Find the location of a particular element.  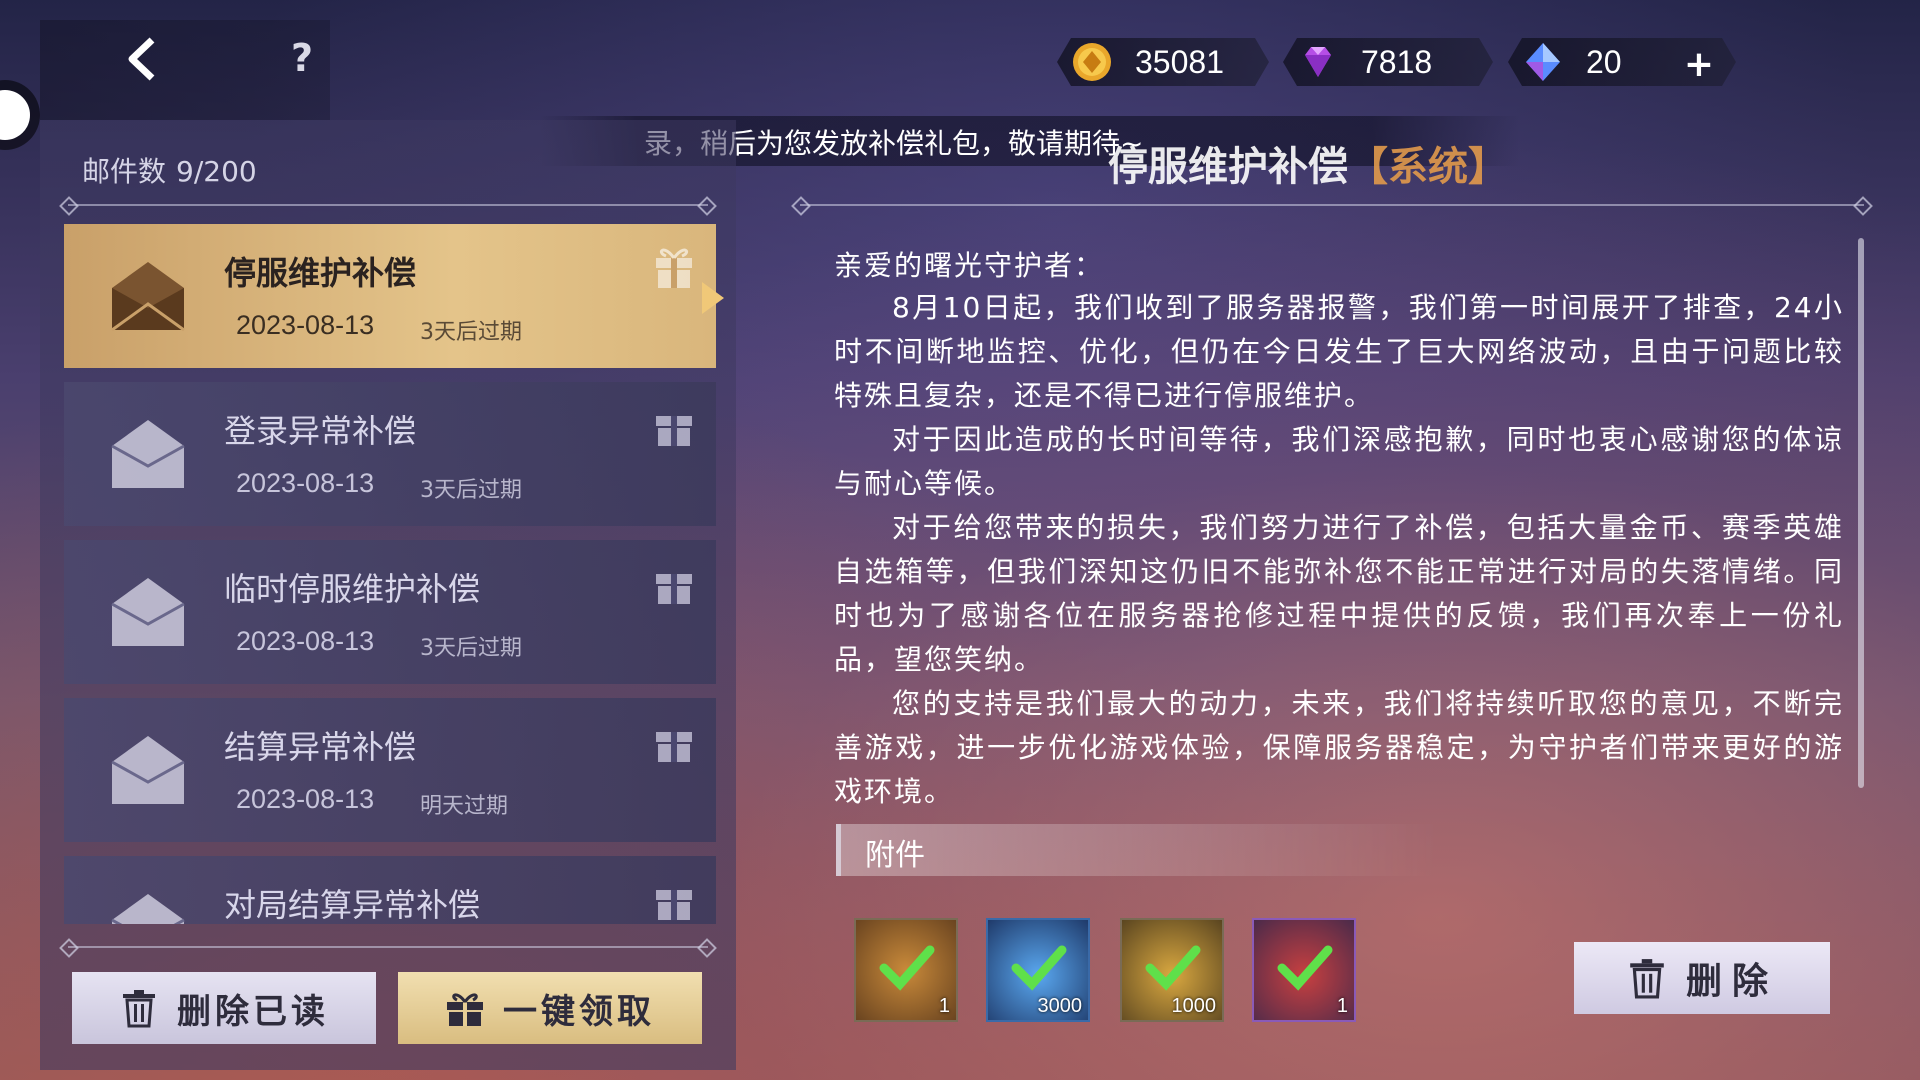

delete-read-button: 删除已读 is located at coordinates (224, 1008).